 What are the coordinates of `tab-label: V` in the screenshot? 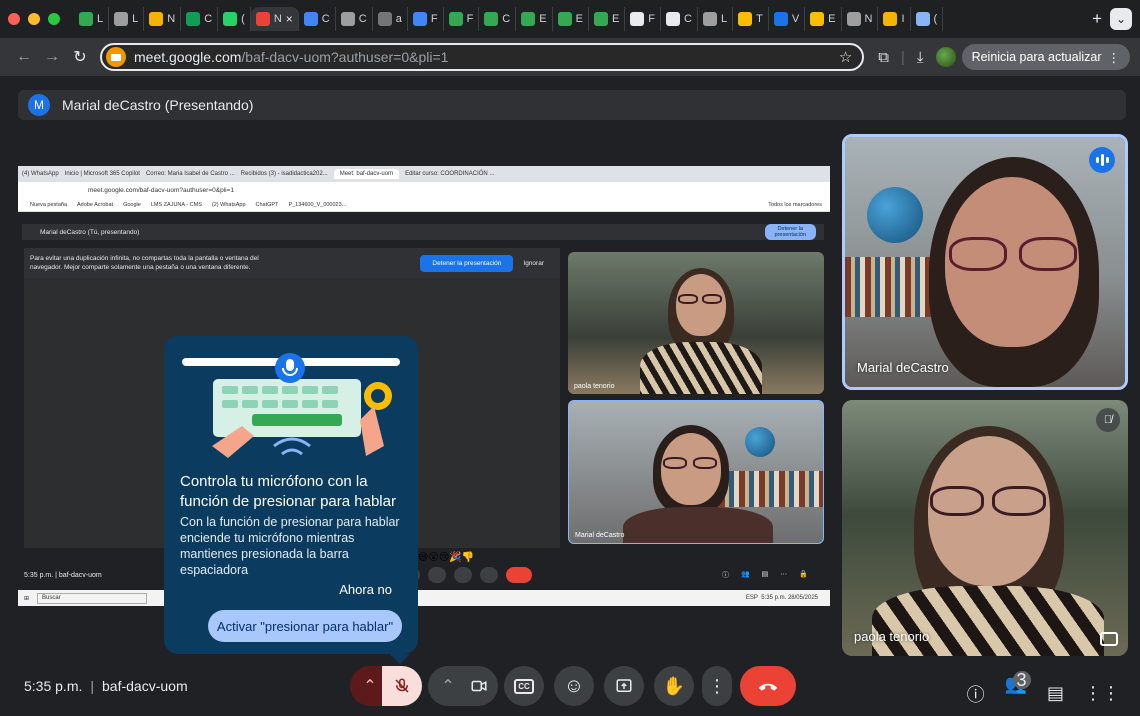 It's located at (795, 19).